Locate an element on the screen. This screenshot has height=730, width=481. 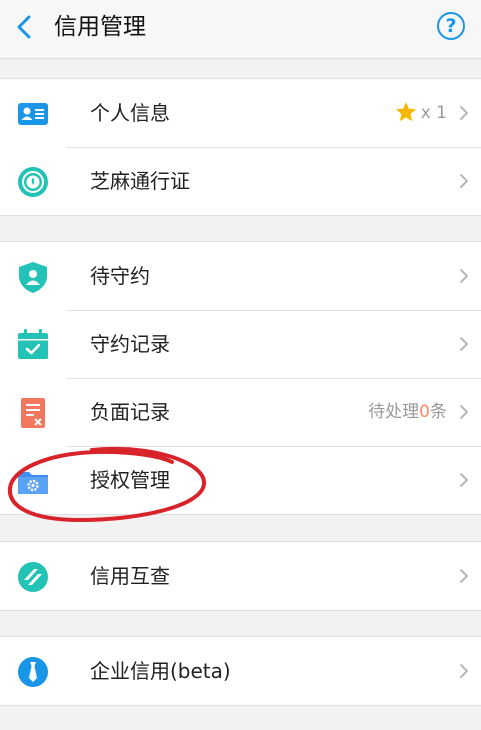
pending-prefix: 待处理 is located at coordinates (394, 412).